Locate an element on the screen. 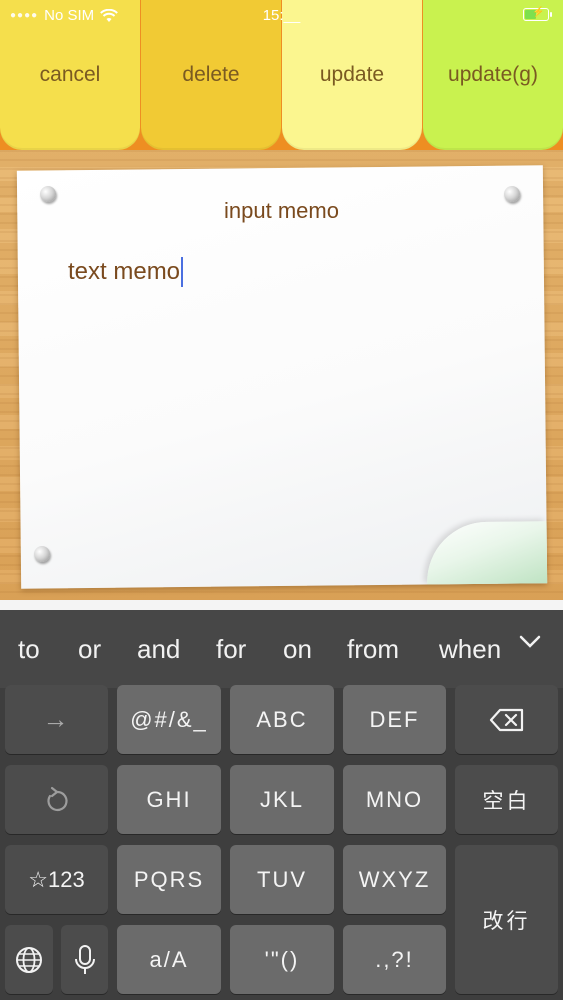 This screenshot has height=1000, width=563. key-label: MNO is located at coordinates (394, 799).